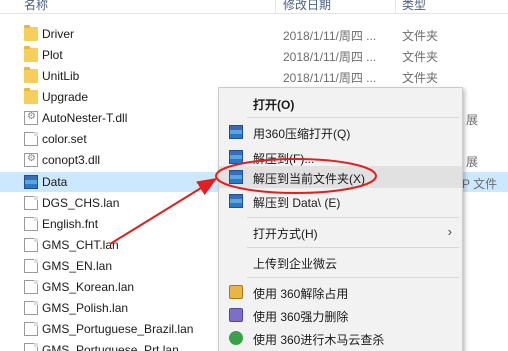  Describe the element at coordinates (480, 184) in the screenshot. I see `file-type: P 文件` at that location.